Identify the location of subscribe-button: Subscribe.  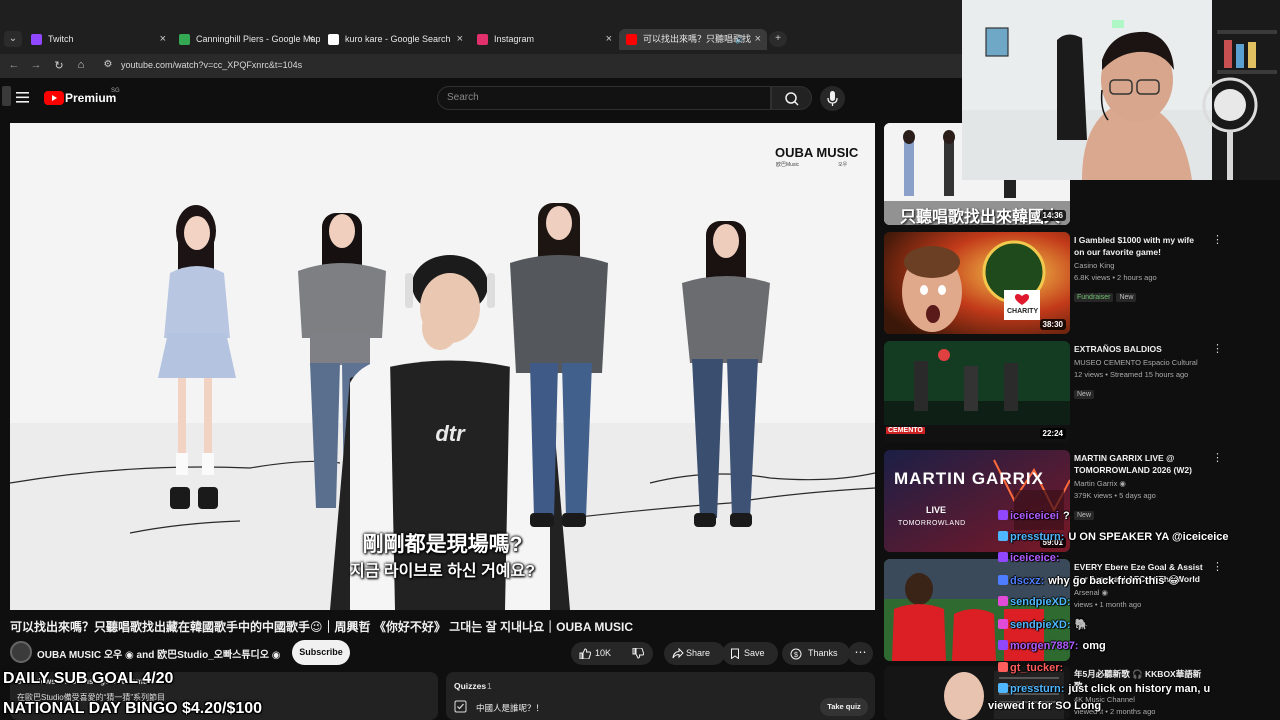
(321, 652).